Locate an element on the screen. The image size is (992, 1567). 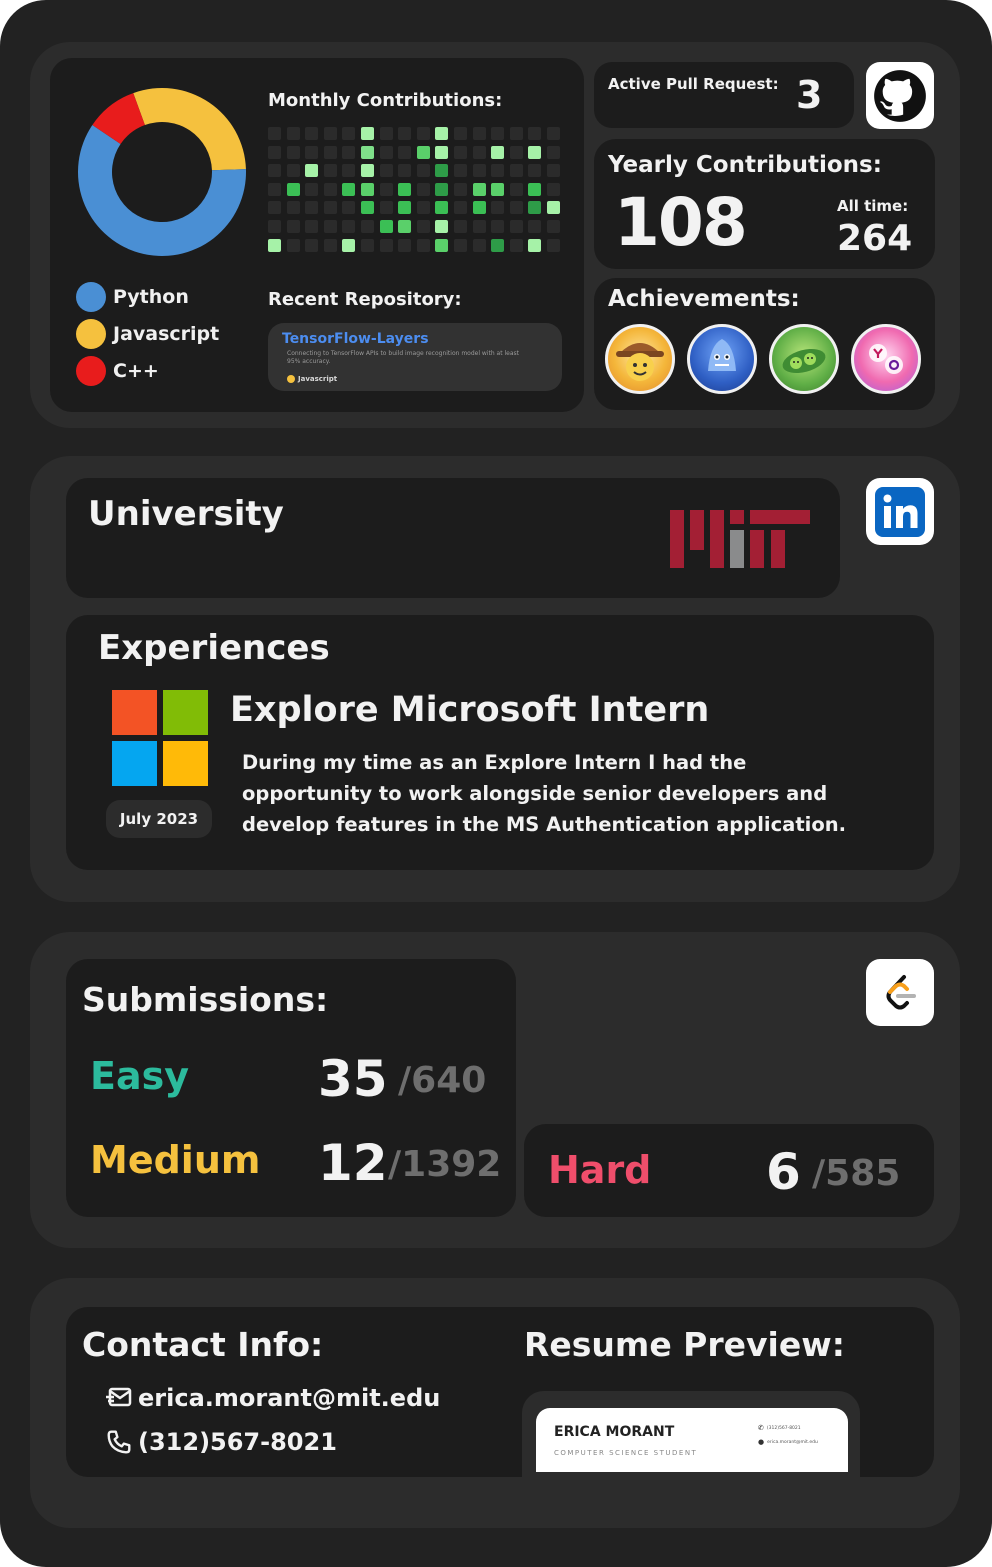
shark-badge is located at coordinates (722, 359).